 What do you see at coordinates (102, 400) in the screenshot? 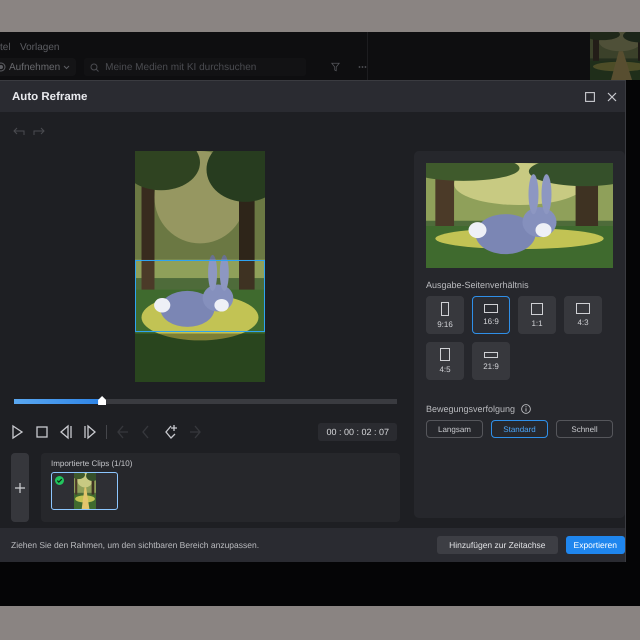
I see `playhead-handle` at bounding box center [102, 400].